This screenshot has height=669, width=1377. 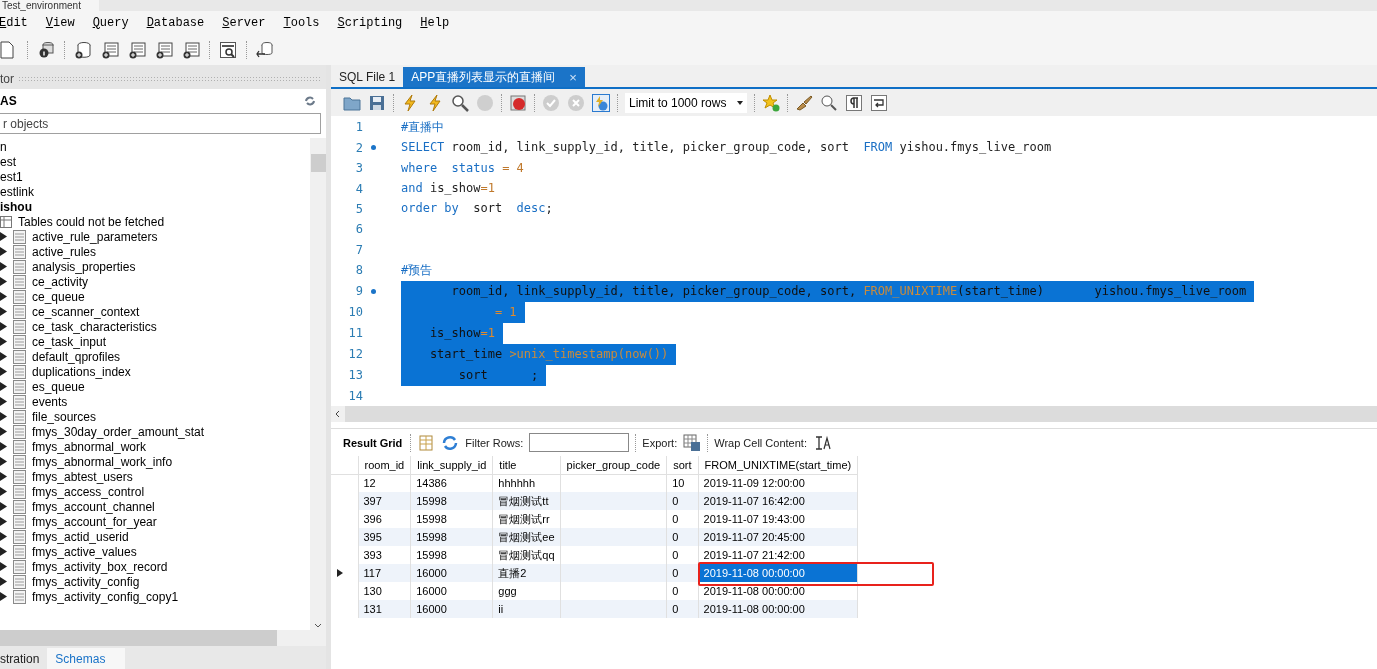 What do you see at coordinates (358, 188) in the screenshot?
I see `line-number: 4` at bounding box center [358, 188].